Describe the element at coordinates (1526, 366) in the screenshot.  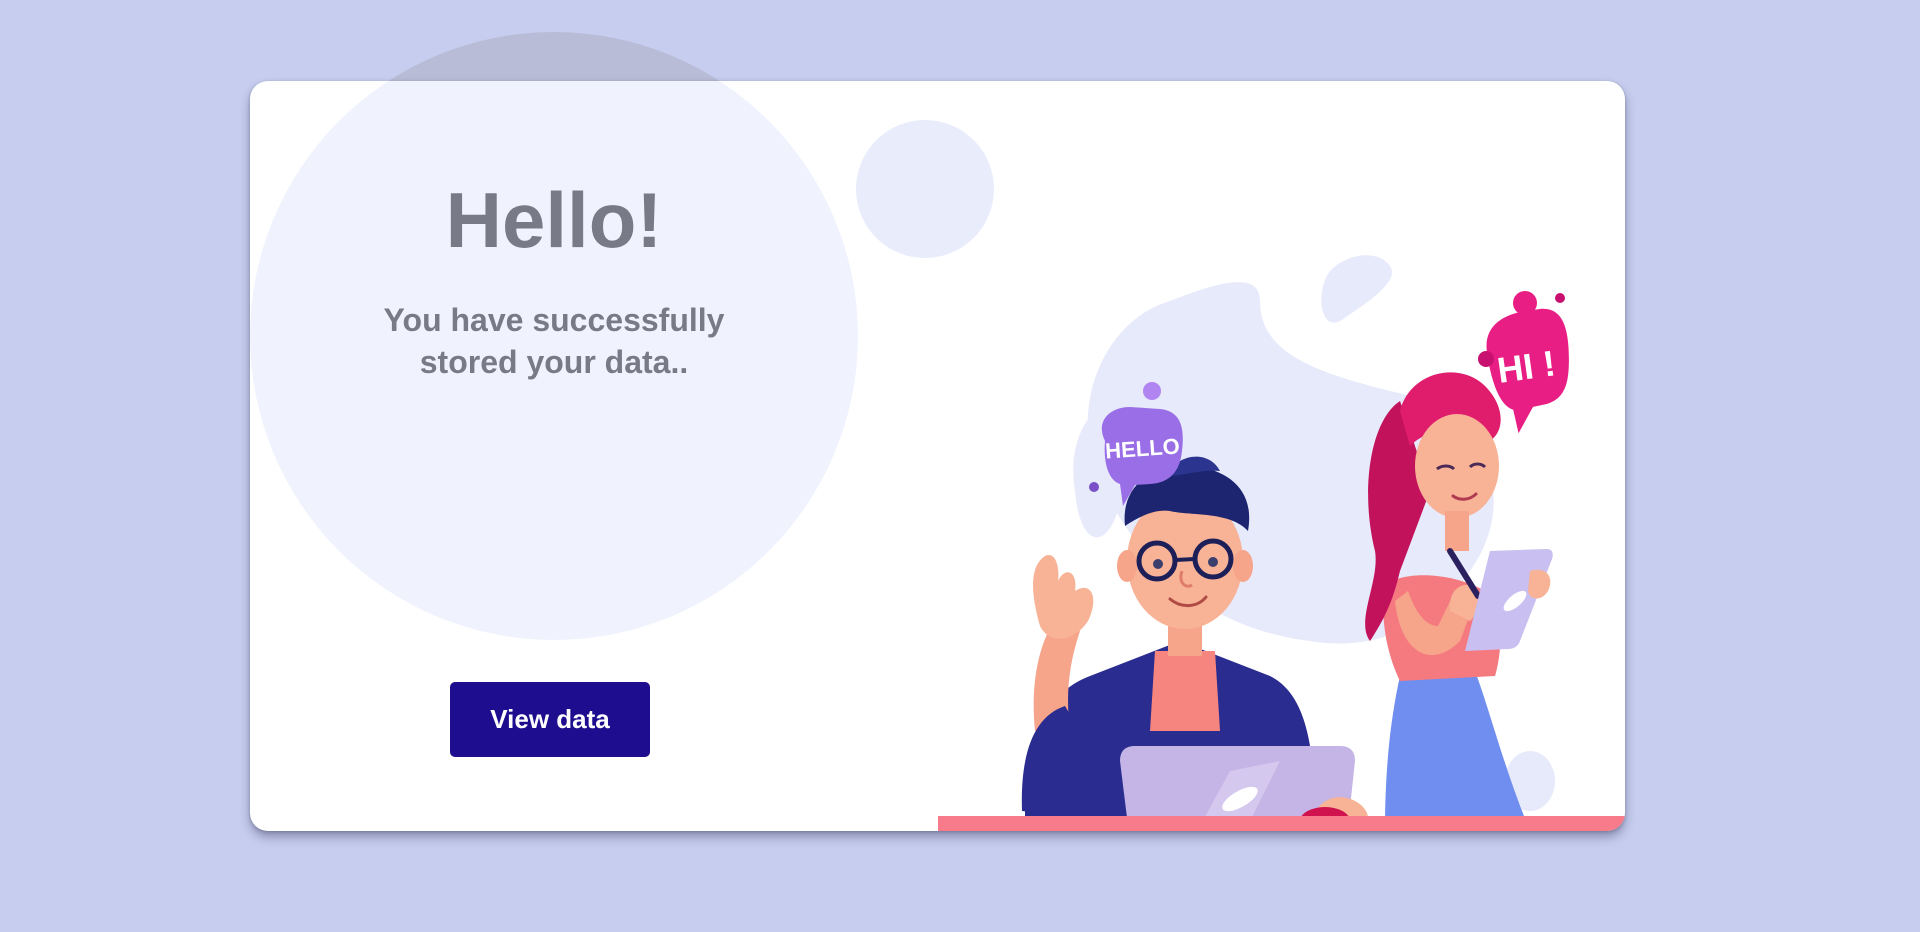
I see `hi-bubble-text: HI !` at that location.